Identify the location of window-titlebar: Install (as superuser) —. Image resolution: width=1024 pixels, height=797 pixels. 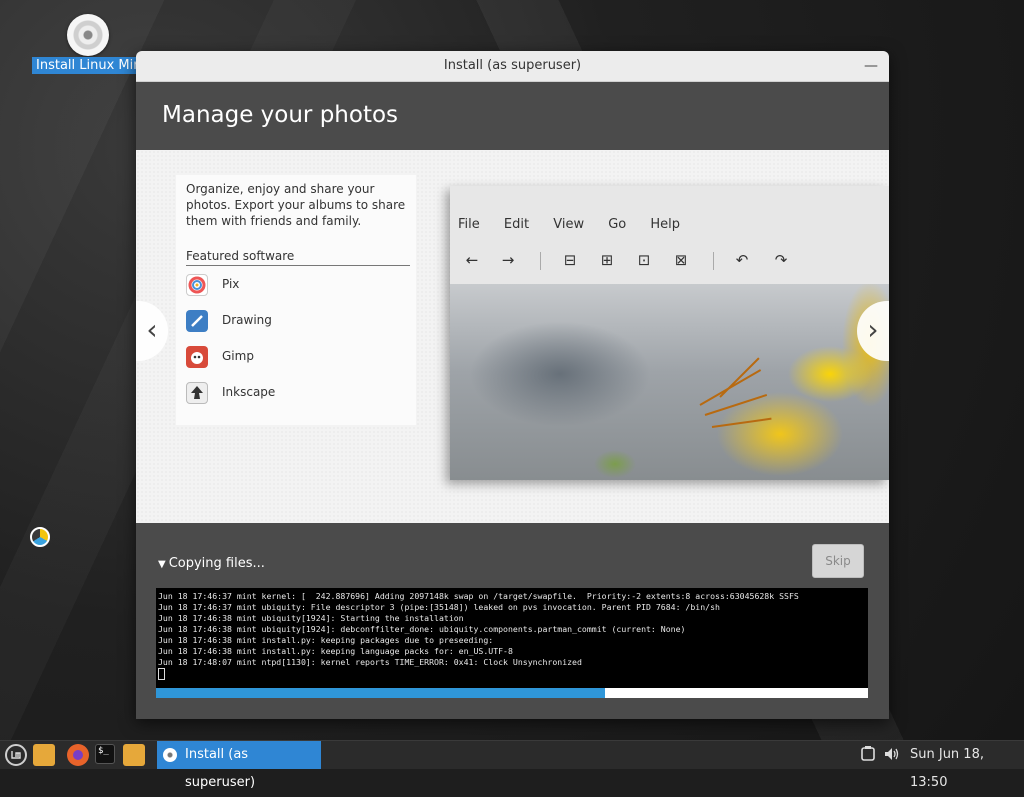
(512, 66).